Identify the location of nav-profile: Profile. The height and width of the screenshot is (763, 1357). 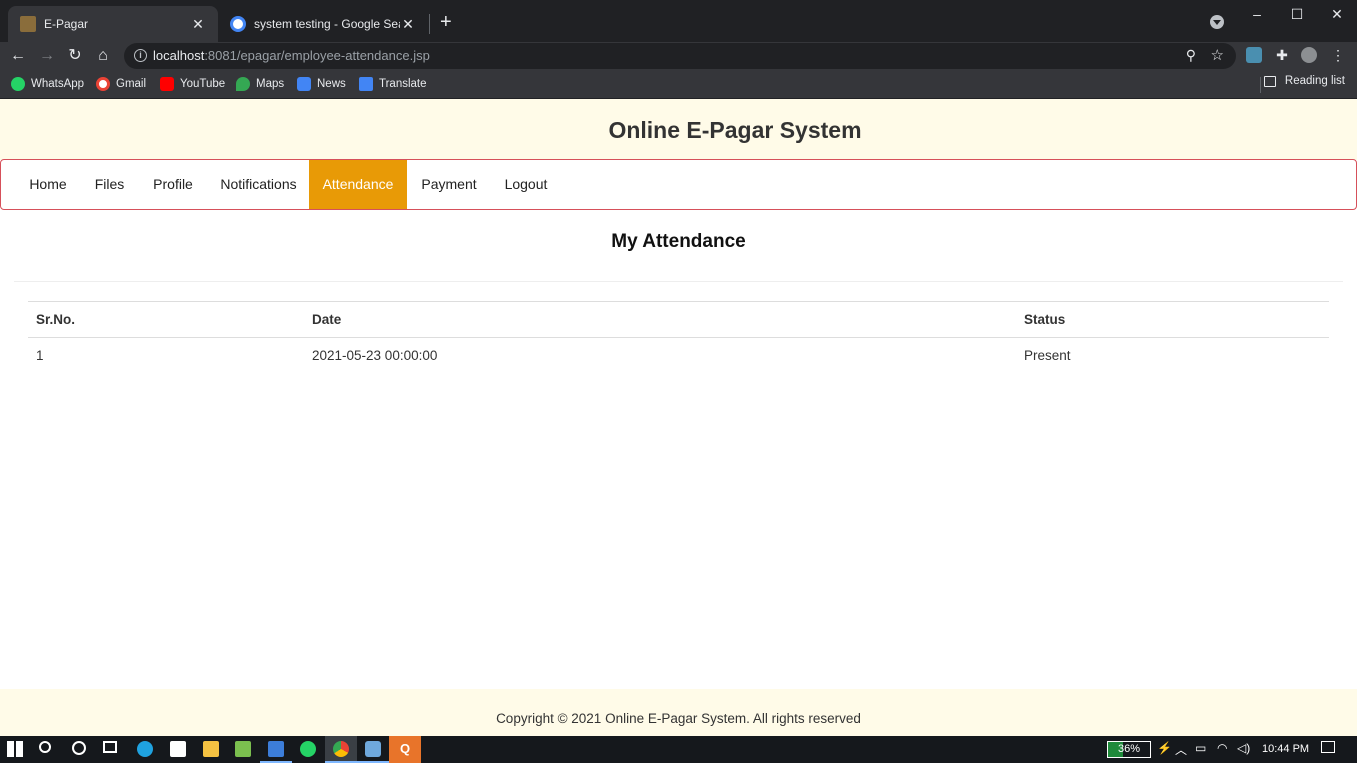
(173, 184).